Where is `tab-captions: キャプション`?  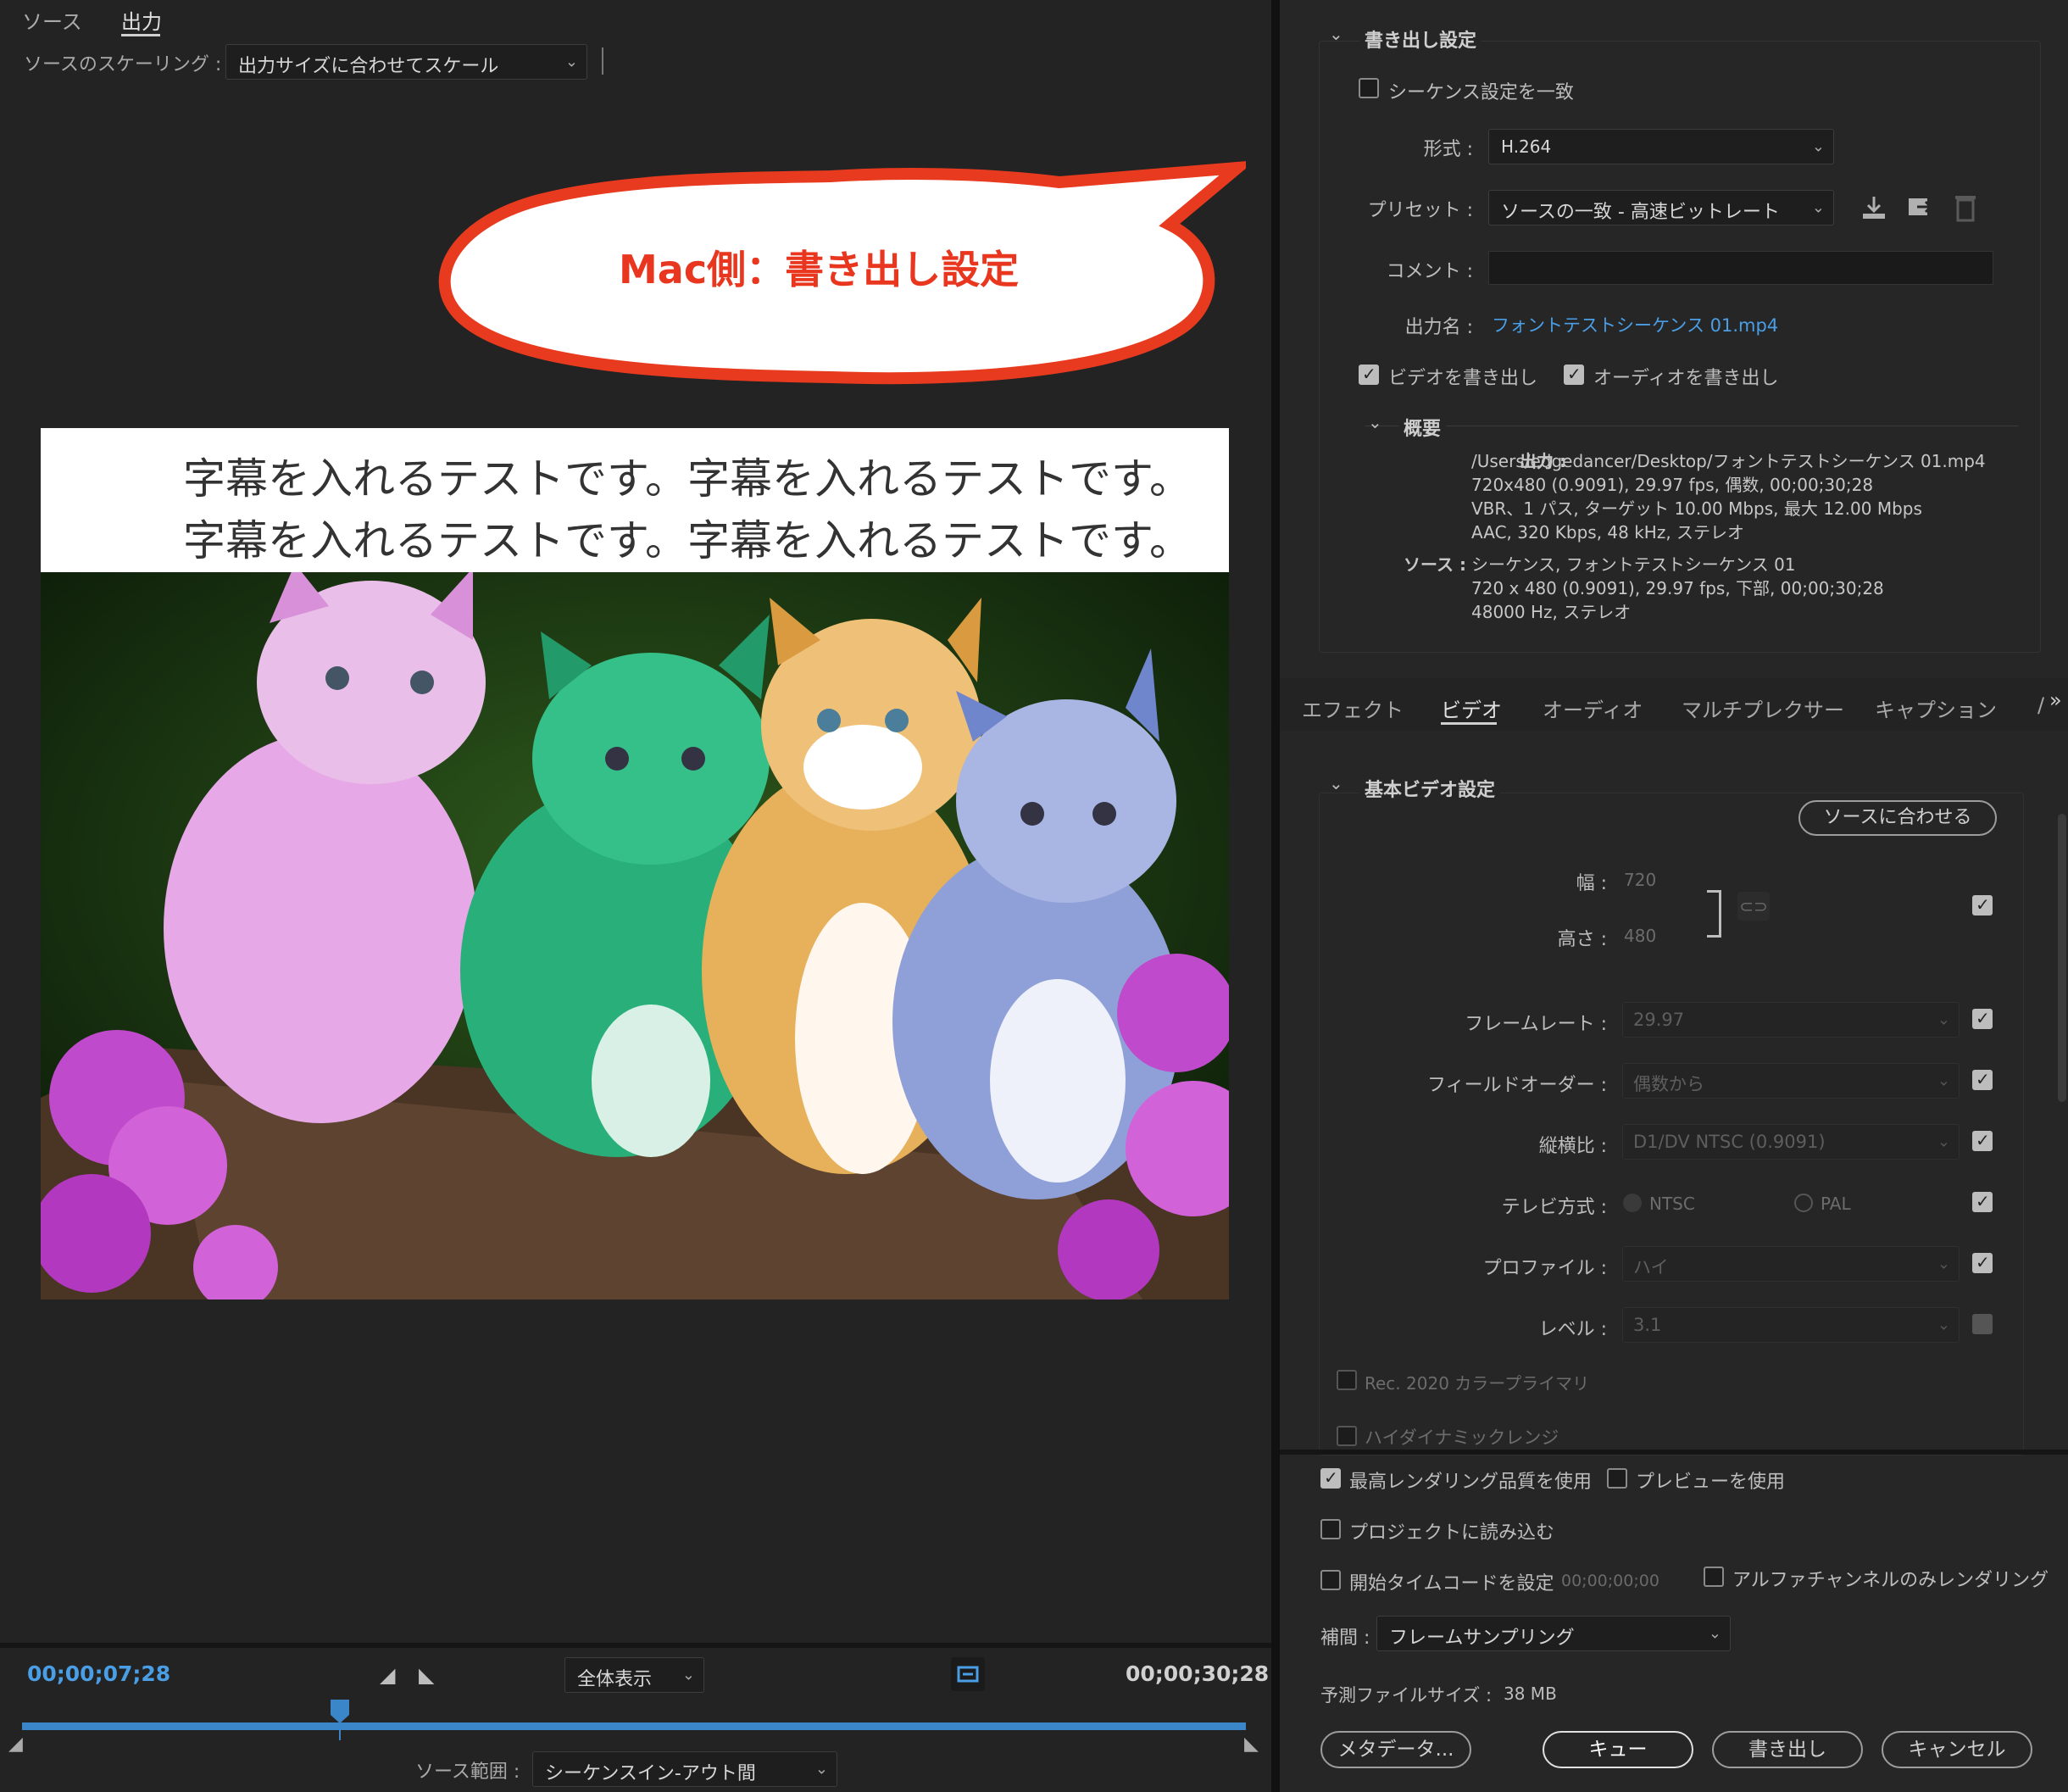
tab-captions: キャプション is located at coordinates (1936, 708).